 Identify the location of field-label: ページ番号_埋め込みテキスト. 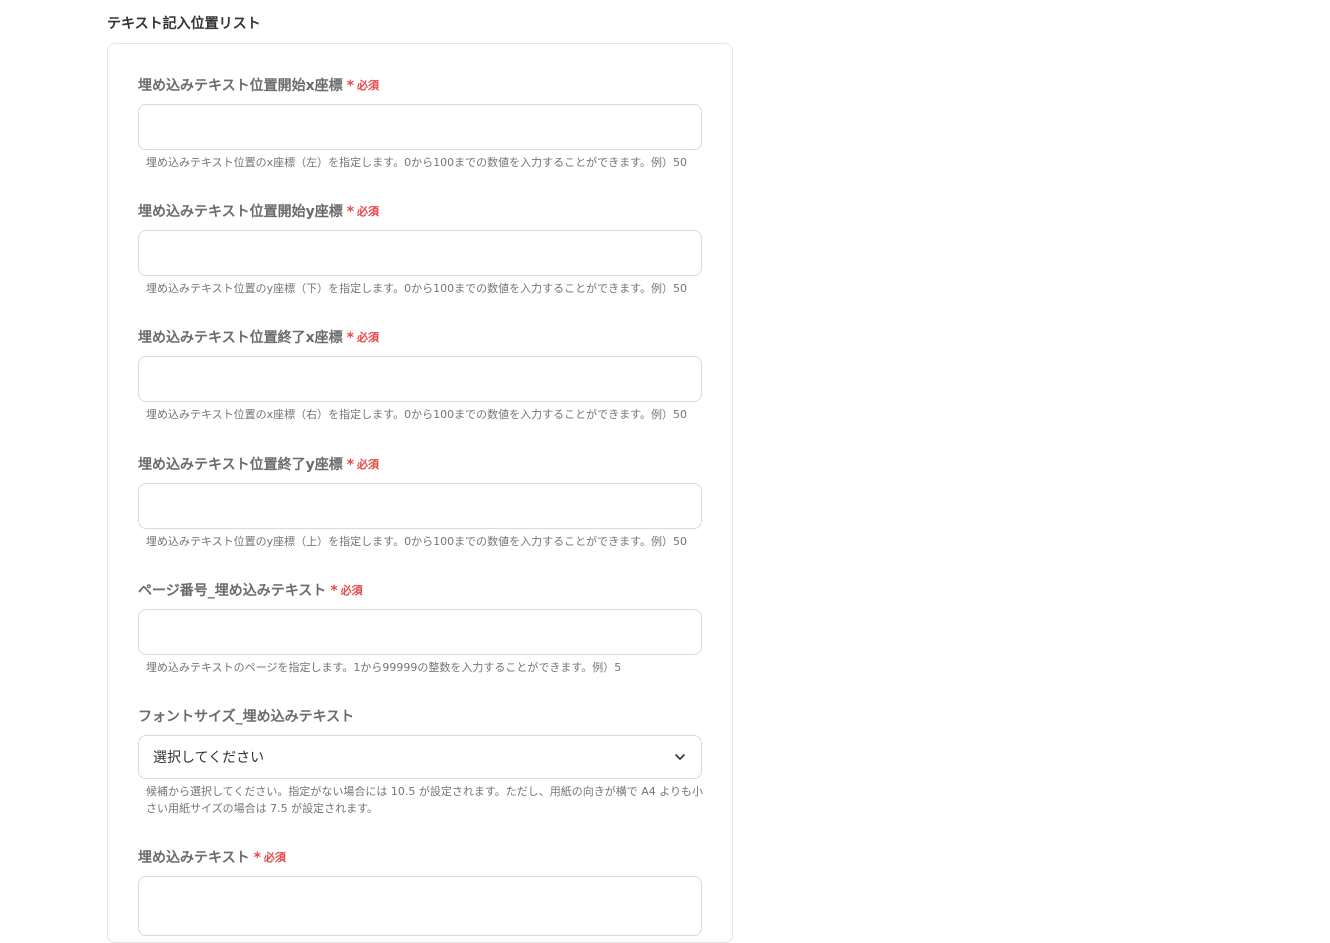
(232, 591).